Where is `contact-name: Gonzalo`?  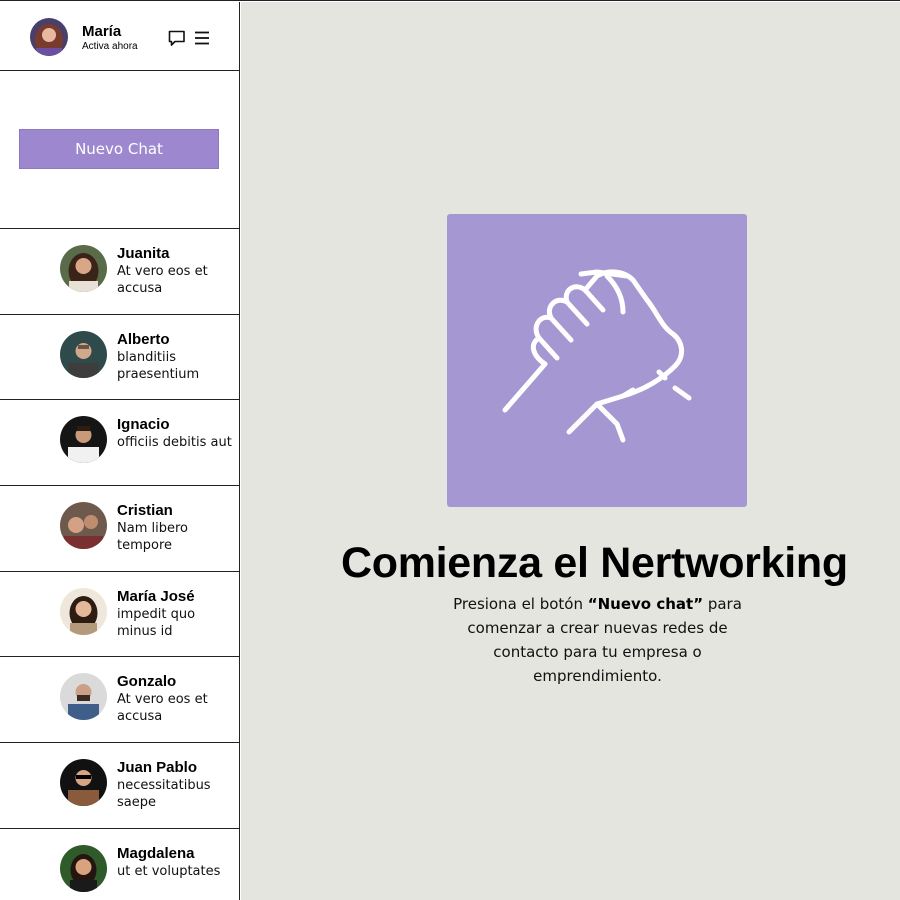 contact-name: Gonzalo is located at coordinates (147, 682).